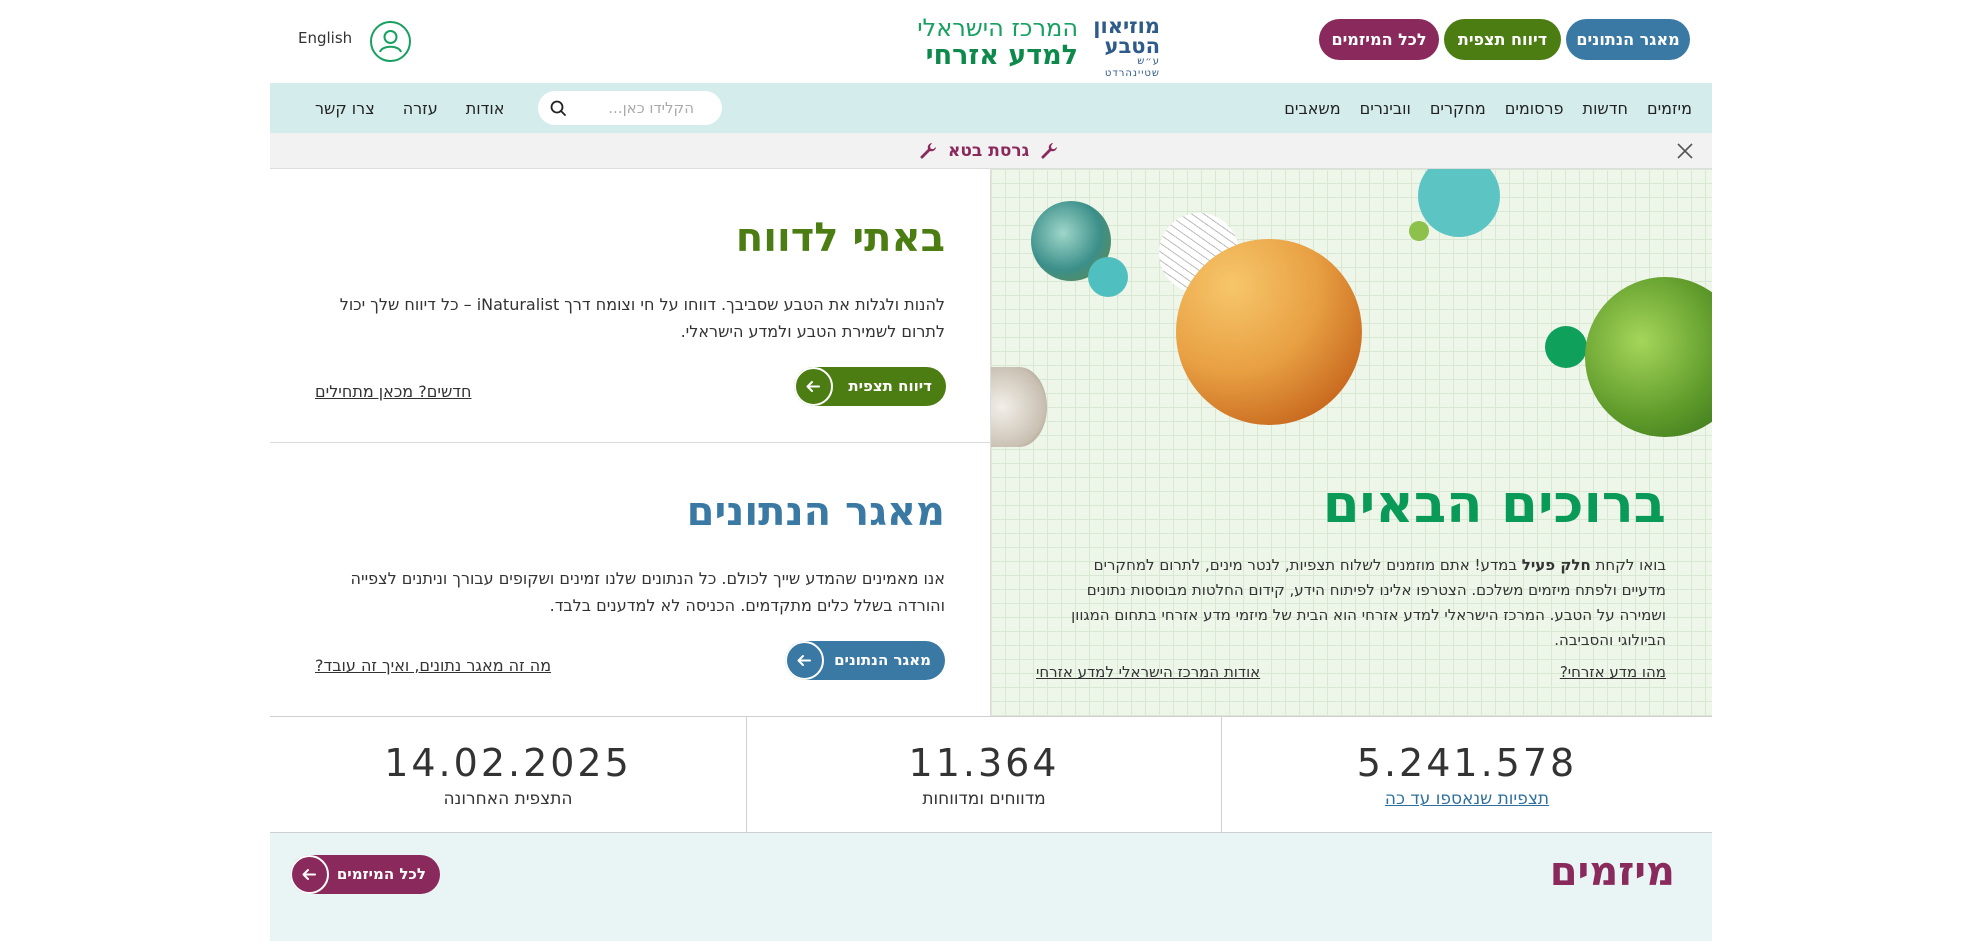 This screenshot has width=1986, height=941. I want to click on nav-item-help: עזרה, so click(420, 108).